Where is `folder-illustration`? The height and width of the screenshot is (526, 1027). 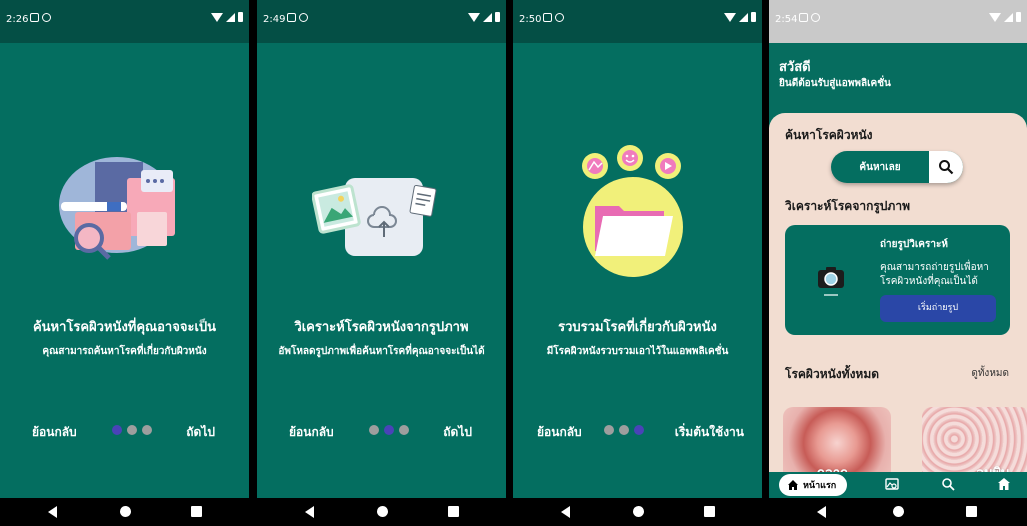 folder-illustration is located at coordinates (632, 211).